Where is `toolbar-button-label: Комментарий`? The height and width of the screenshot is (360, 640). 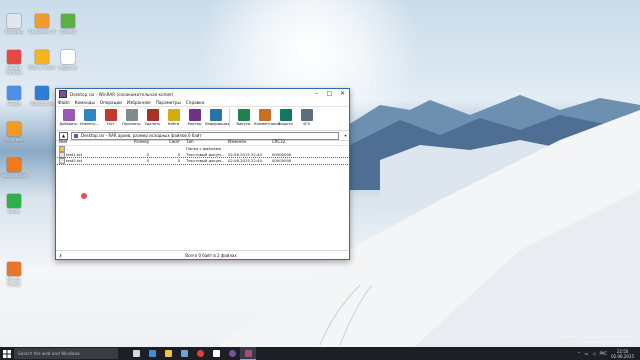
toolbar-button-label: Комментарий is located at coordinates (267, 124).